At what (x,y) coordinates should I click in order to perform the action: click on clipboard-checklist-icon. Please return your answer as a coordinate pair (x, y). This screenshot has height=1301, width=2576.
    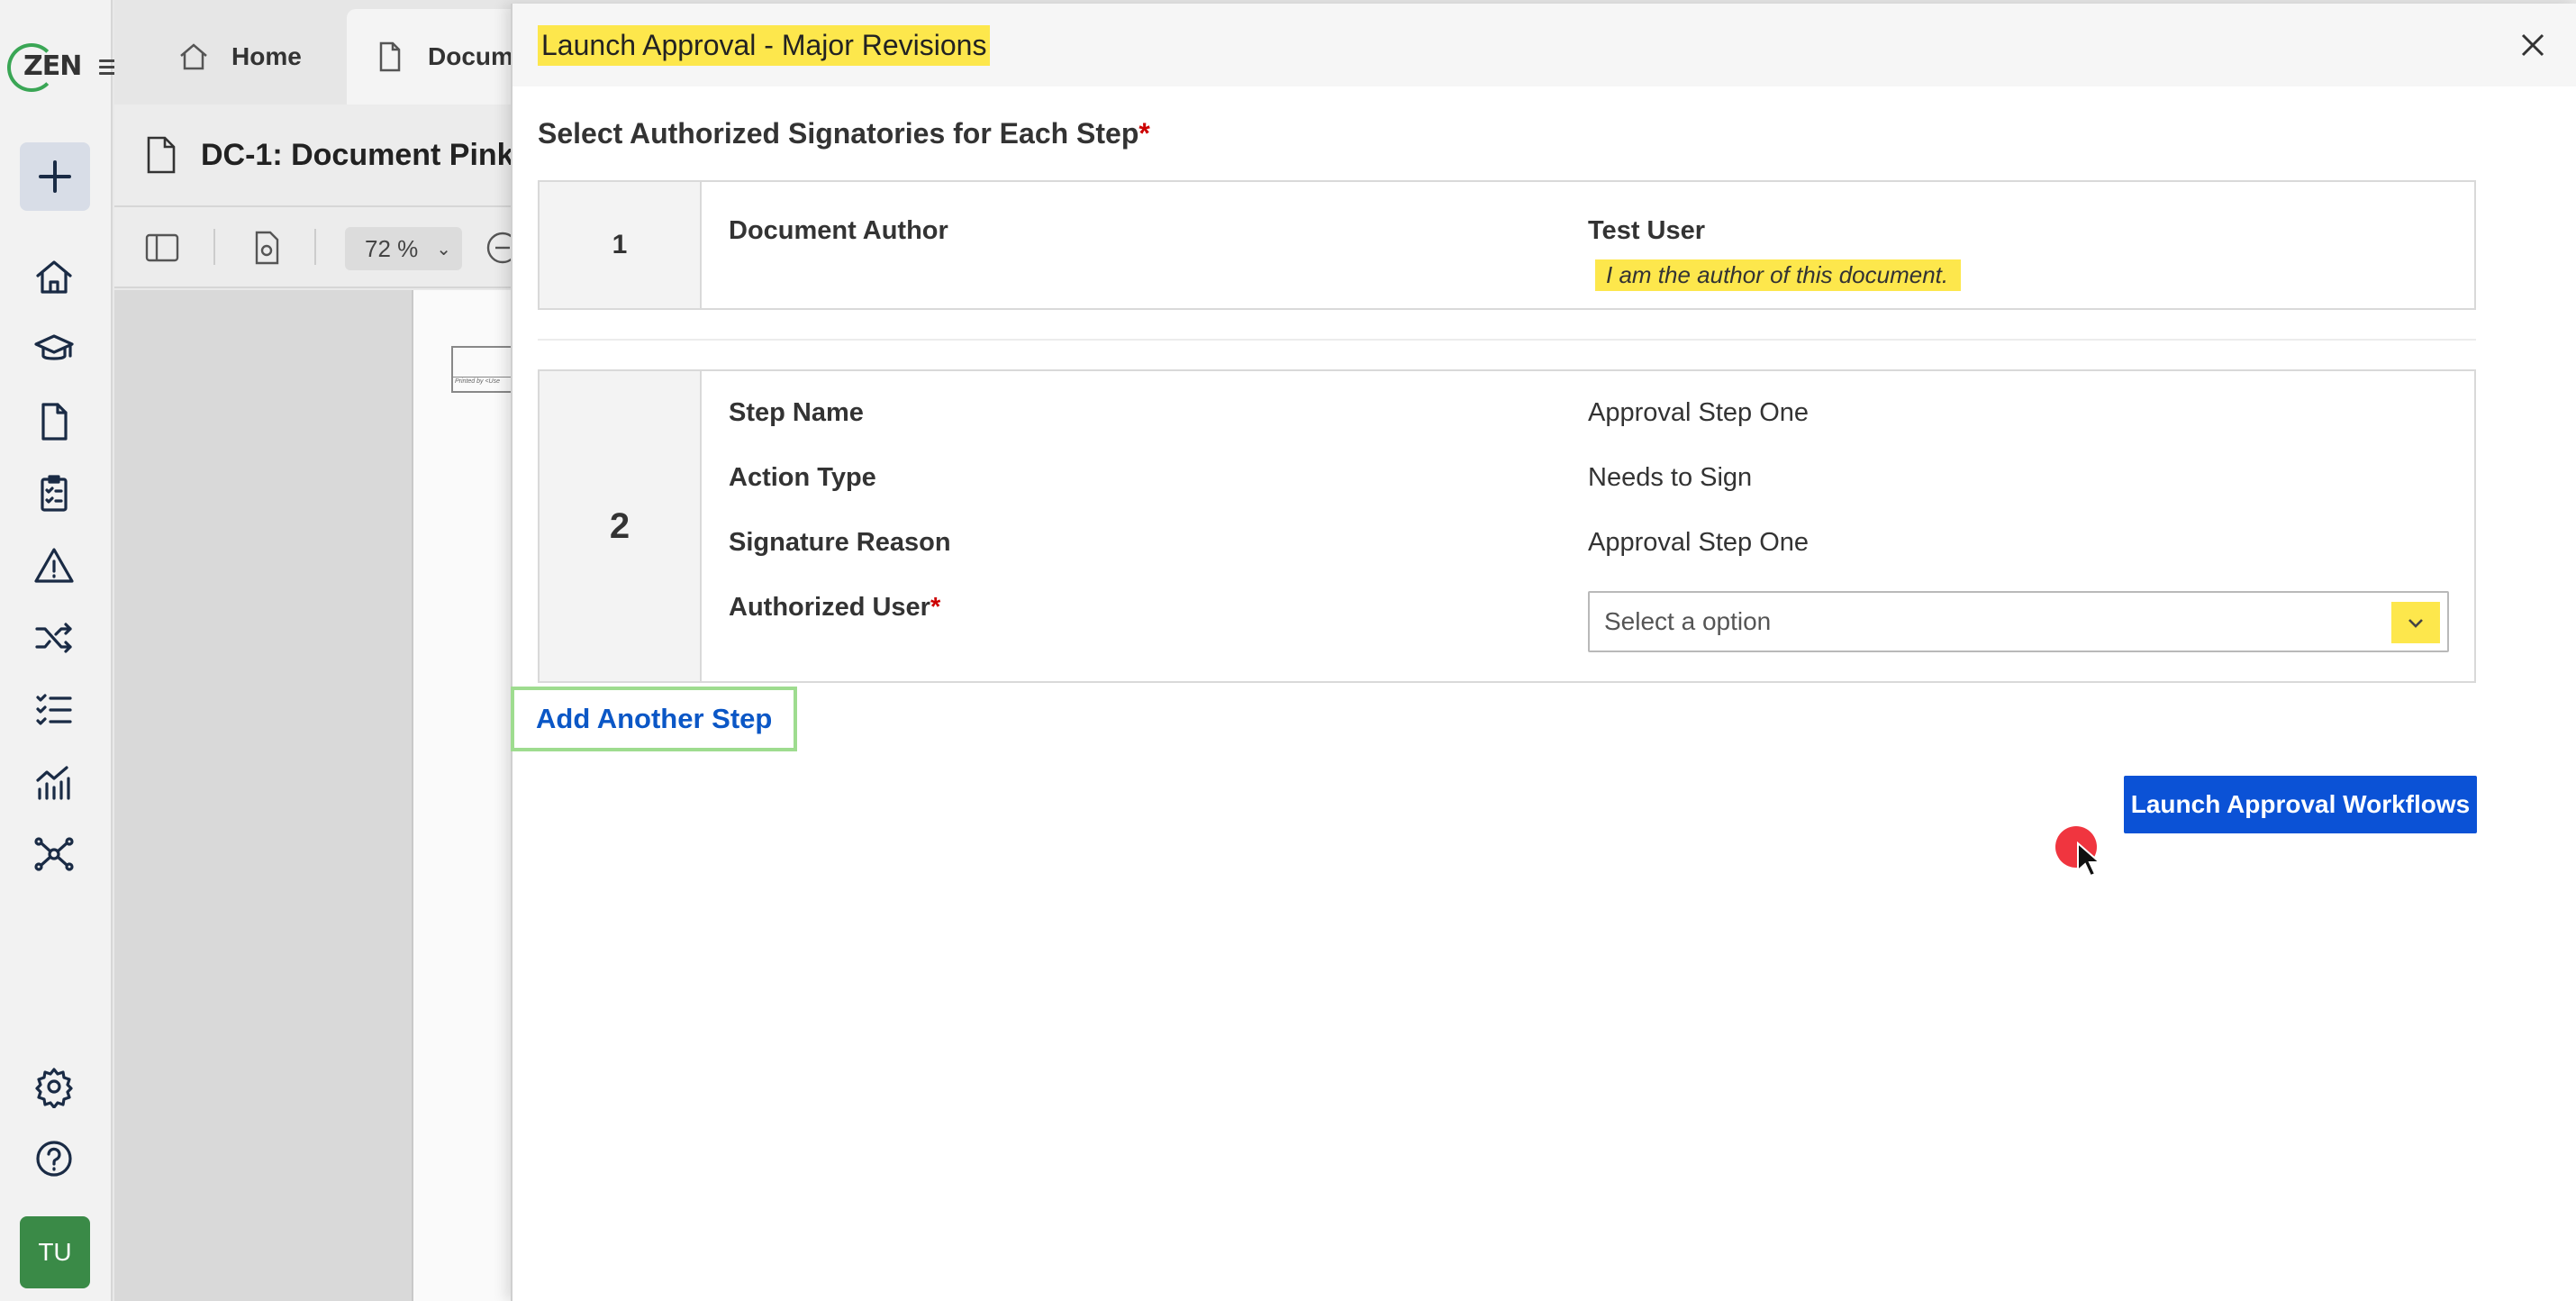
    Looking at the image, I should click on (54, 493).